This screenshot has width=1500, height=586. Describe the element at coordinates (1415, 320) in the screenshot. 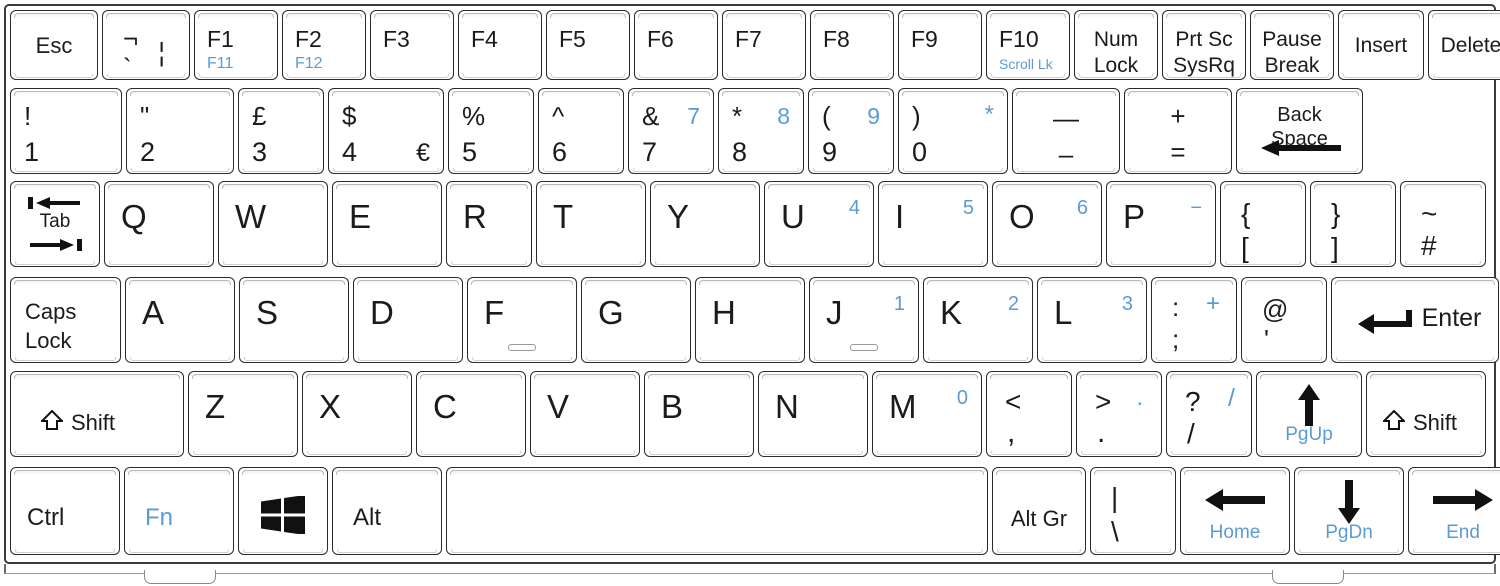

I see `key-enter: Enter` at that location.